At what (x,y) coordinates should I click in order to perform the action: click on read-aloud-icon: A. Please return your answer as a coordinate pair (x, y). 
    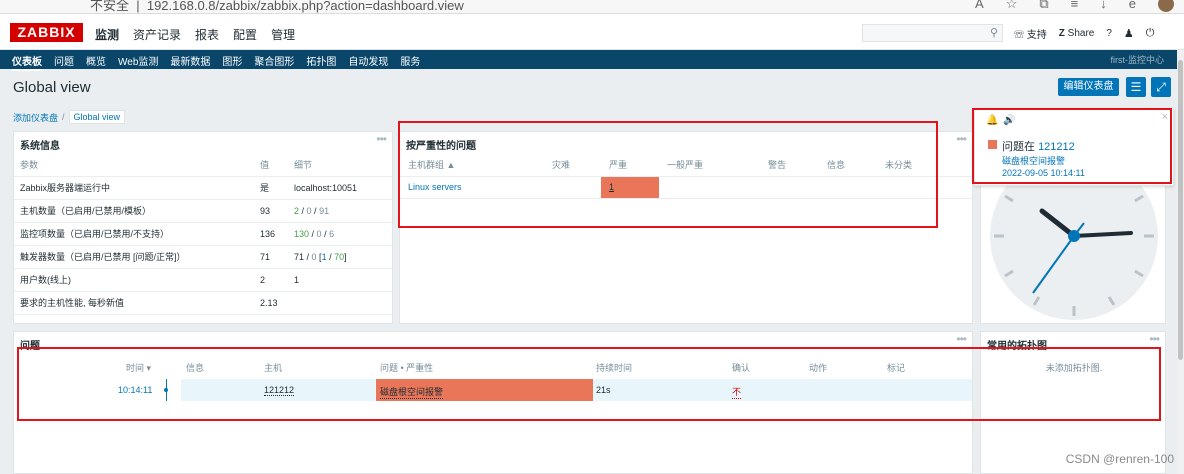
    Looking at the image, I should click on (979, 6).